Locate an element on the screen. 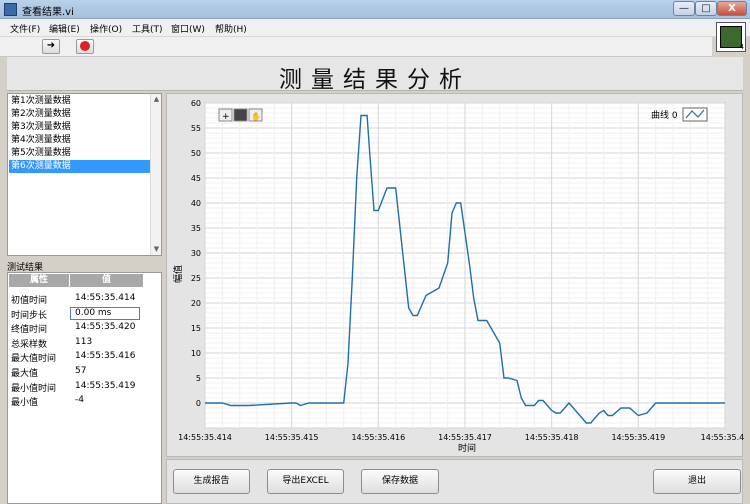  menu-window: 窗口(W) is located at coordinates (188, 28).